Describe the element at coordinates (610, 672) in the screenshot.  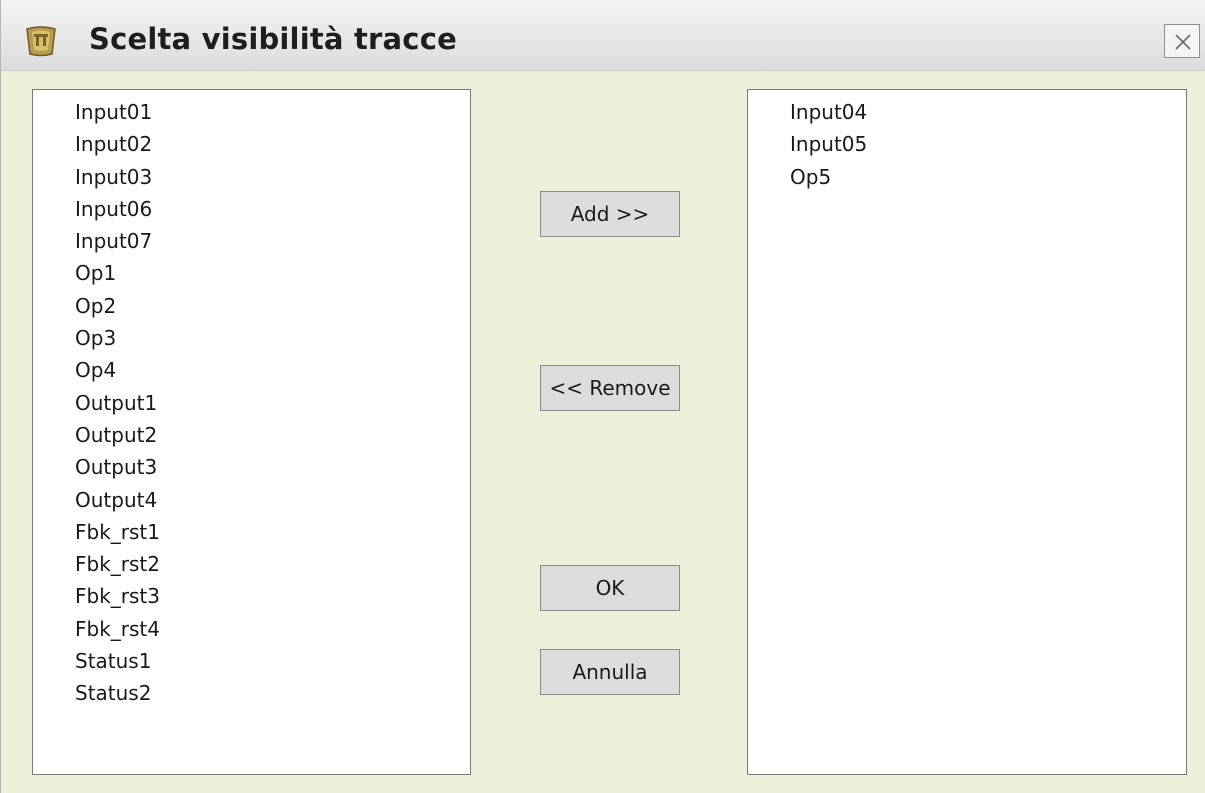
I see `cancel-button: Annulla` at that location.